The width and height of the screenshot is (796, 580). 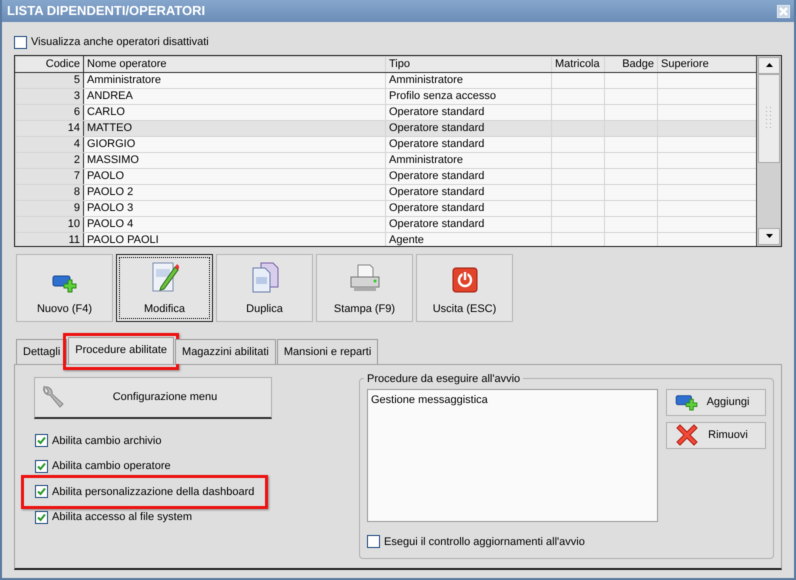 I want to click on table-cell: MASSIMO, so click(x=235, y=160).